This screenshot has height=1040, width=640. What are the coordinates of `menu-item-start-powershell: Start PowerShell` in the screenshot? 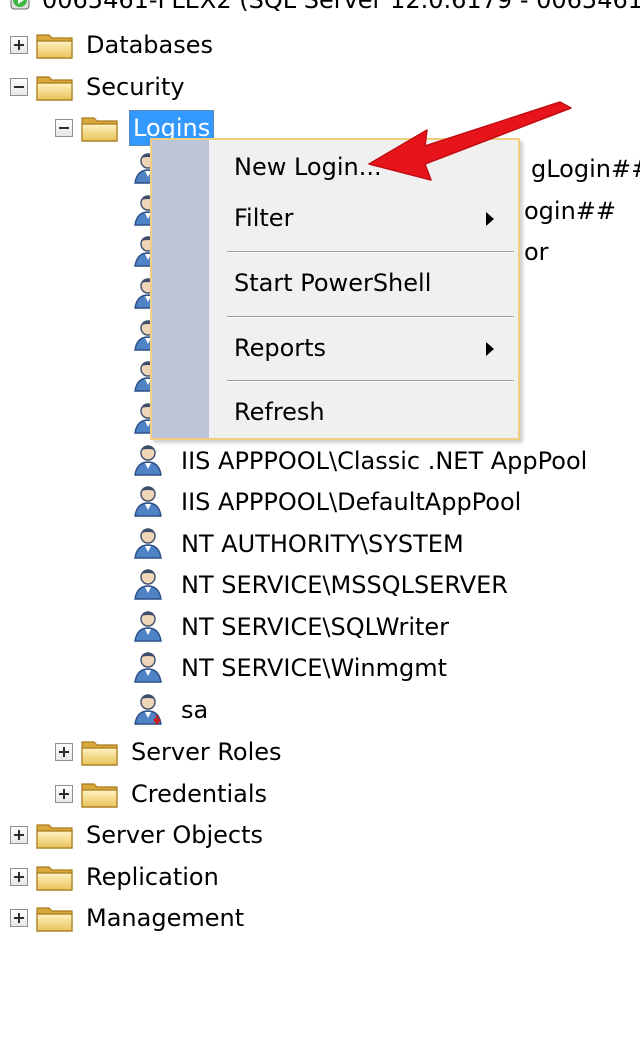 It's located at (363, 283).